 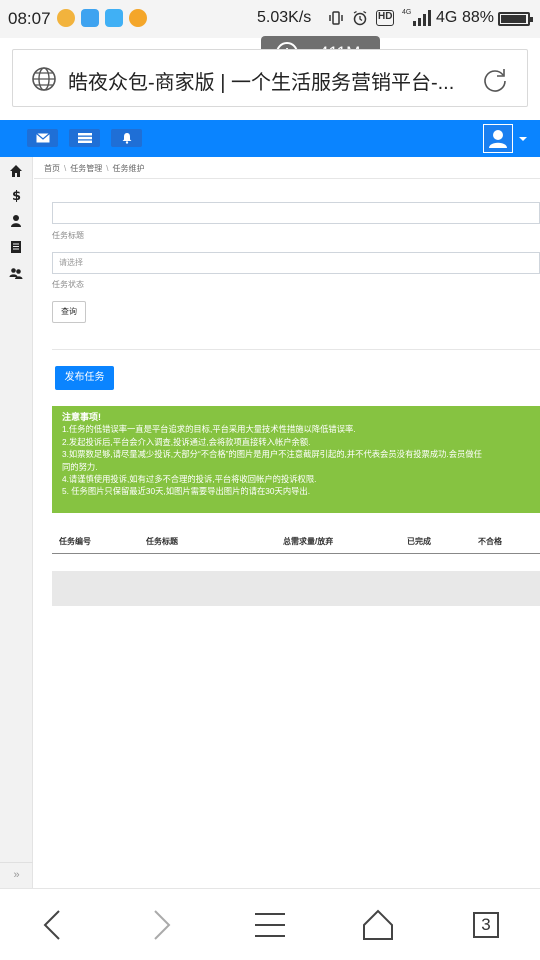 I want to click on column-header-unqualified: 不合格, so click(x=490, y=541).